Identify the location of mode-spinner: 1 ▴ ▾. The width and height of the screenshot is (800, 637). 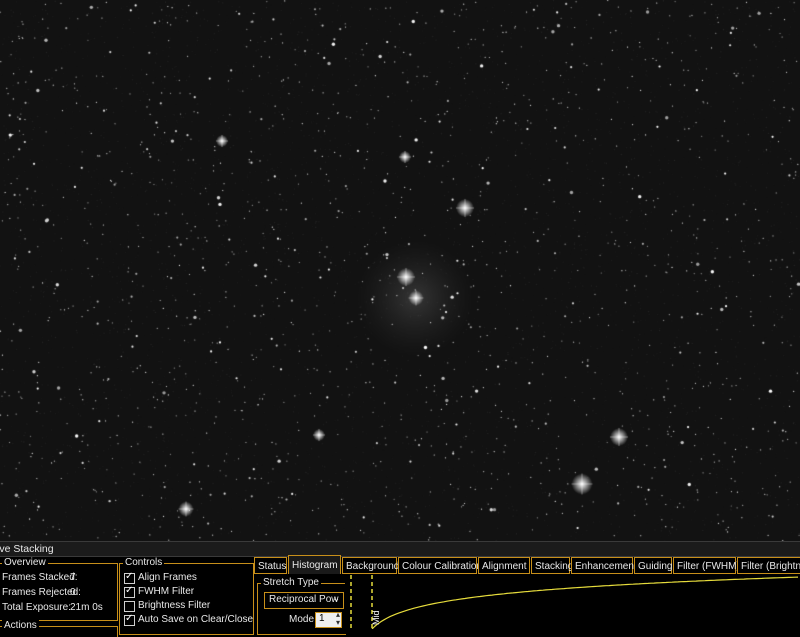
(328, 619).